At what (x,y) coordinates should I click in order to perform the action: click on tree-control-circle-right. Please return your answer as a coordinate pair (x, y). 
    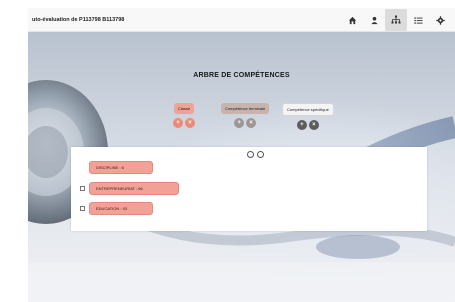
    Looking at the image, I should click on (260, 154).